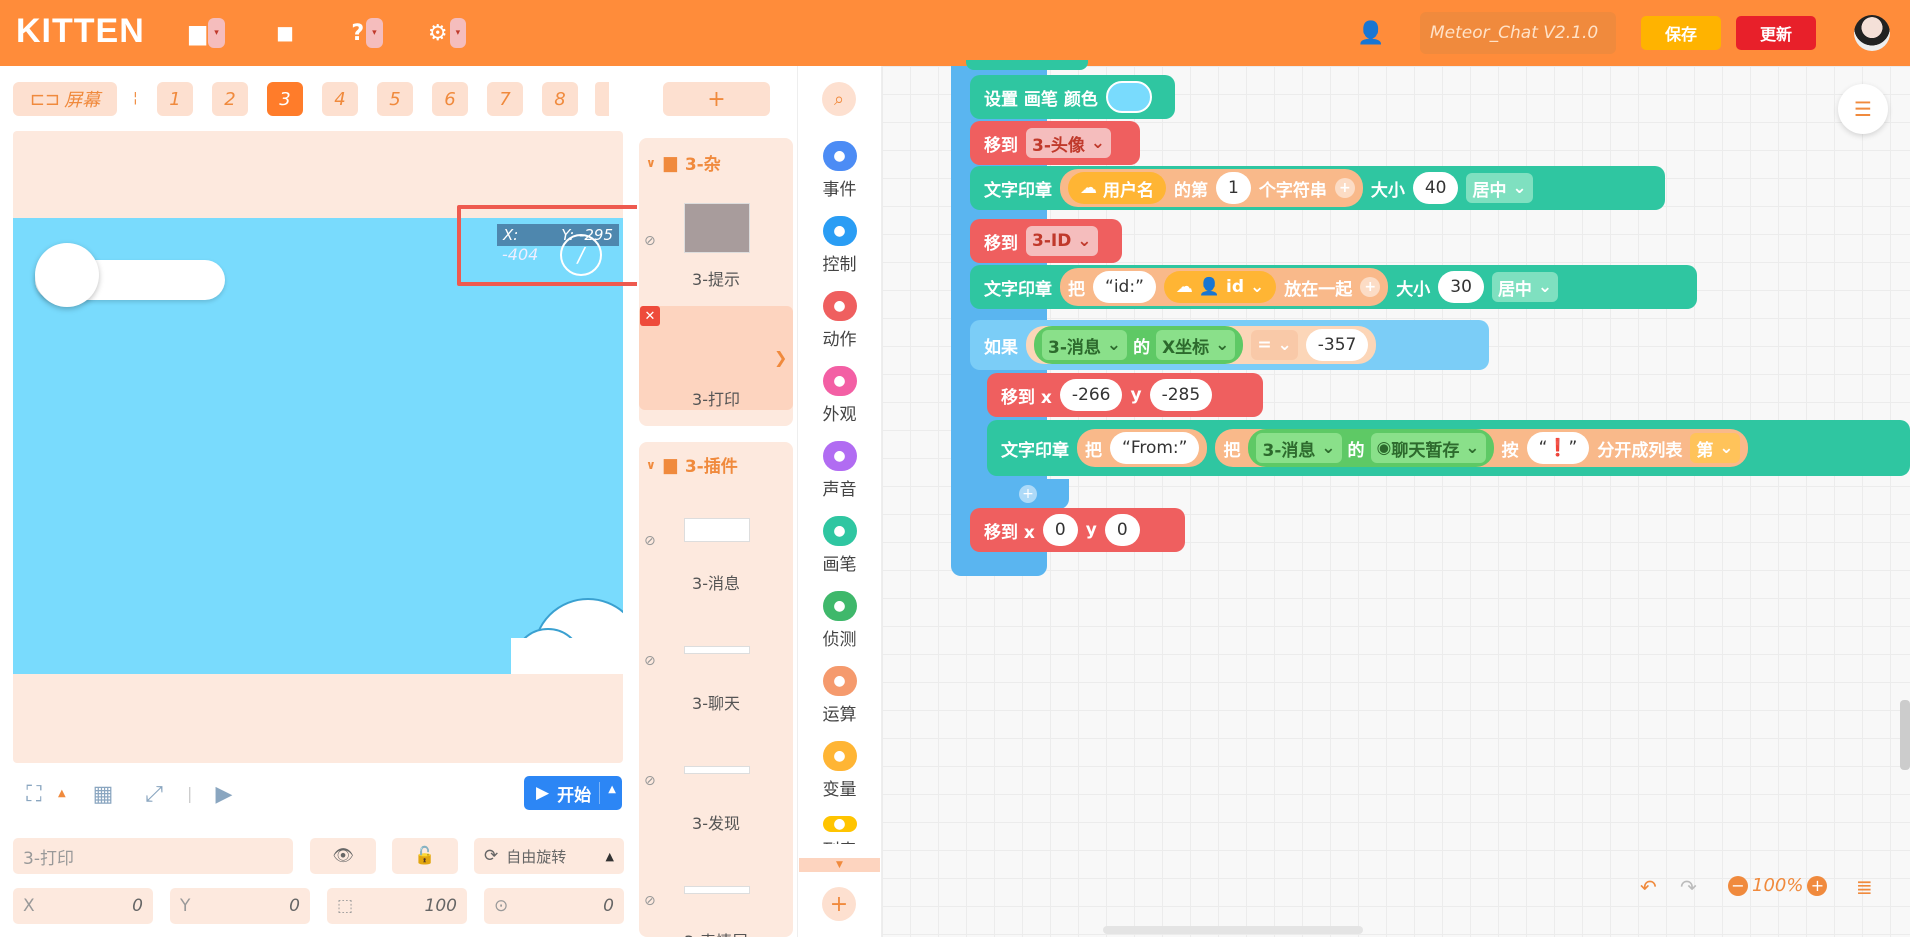  I want to click on category-5: ● 画笔, so click(839, 545).